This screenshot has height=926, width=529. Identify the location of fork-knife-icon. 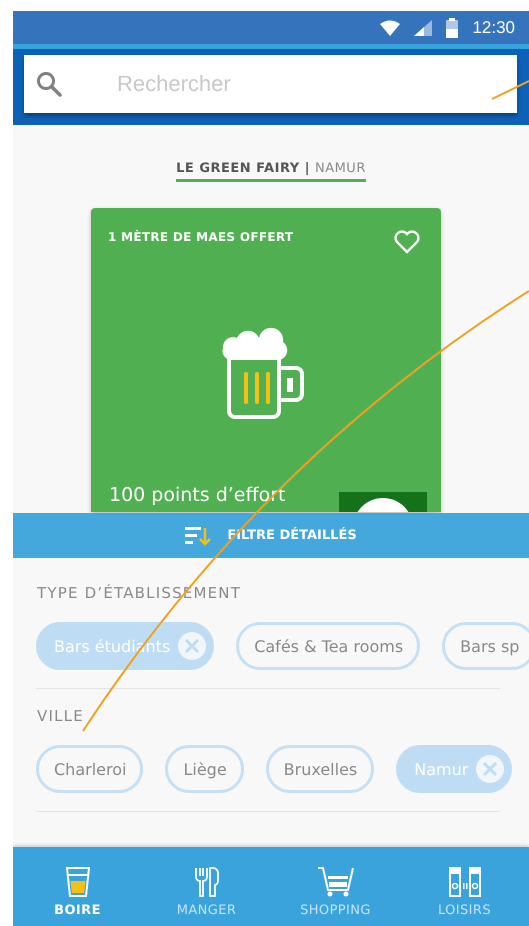
(206, 882).